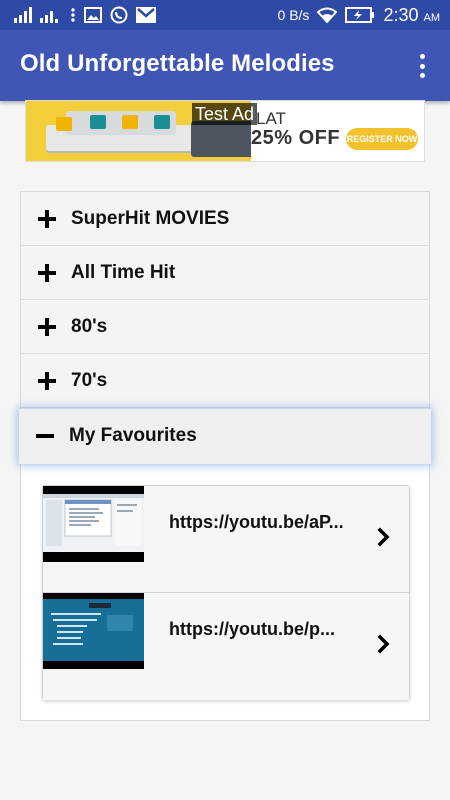  Describe the element at coordinates (123, 272) in the screenshot. I see `accordion-item-label: All Time Hit` at that location.